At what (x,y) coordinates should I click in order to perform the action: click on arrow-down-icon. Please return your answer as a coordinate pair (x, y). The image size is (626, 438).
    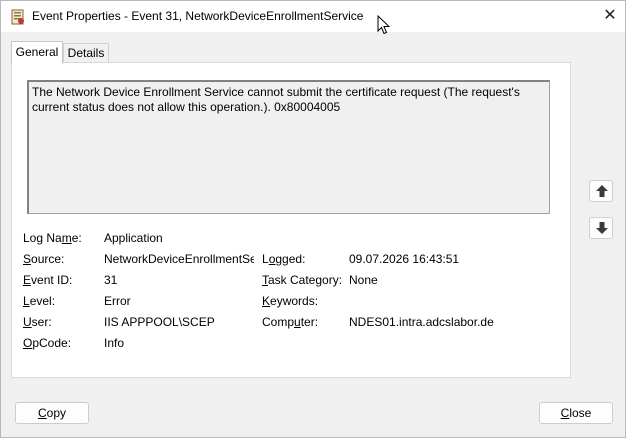
    Looking at the image, I should click on (602, 228).